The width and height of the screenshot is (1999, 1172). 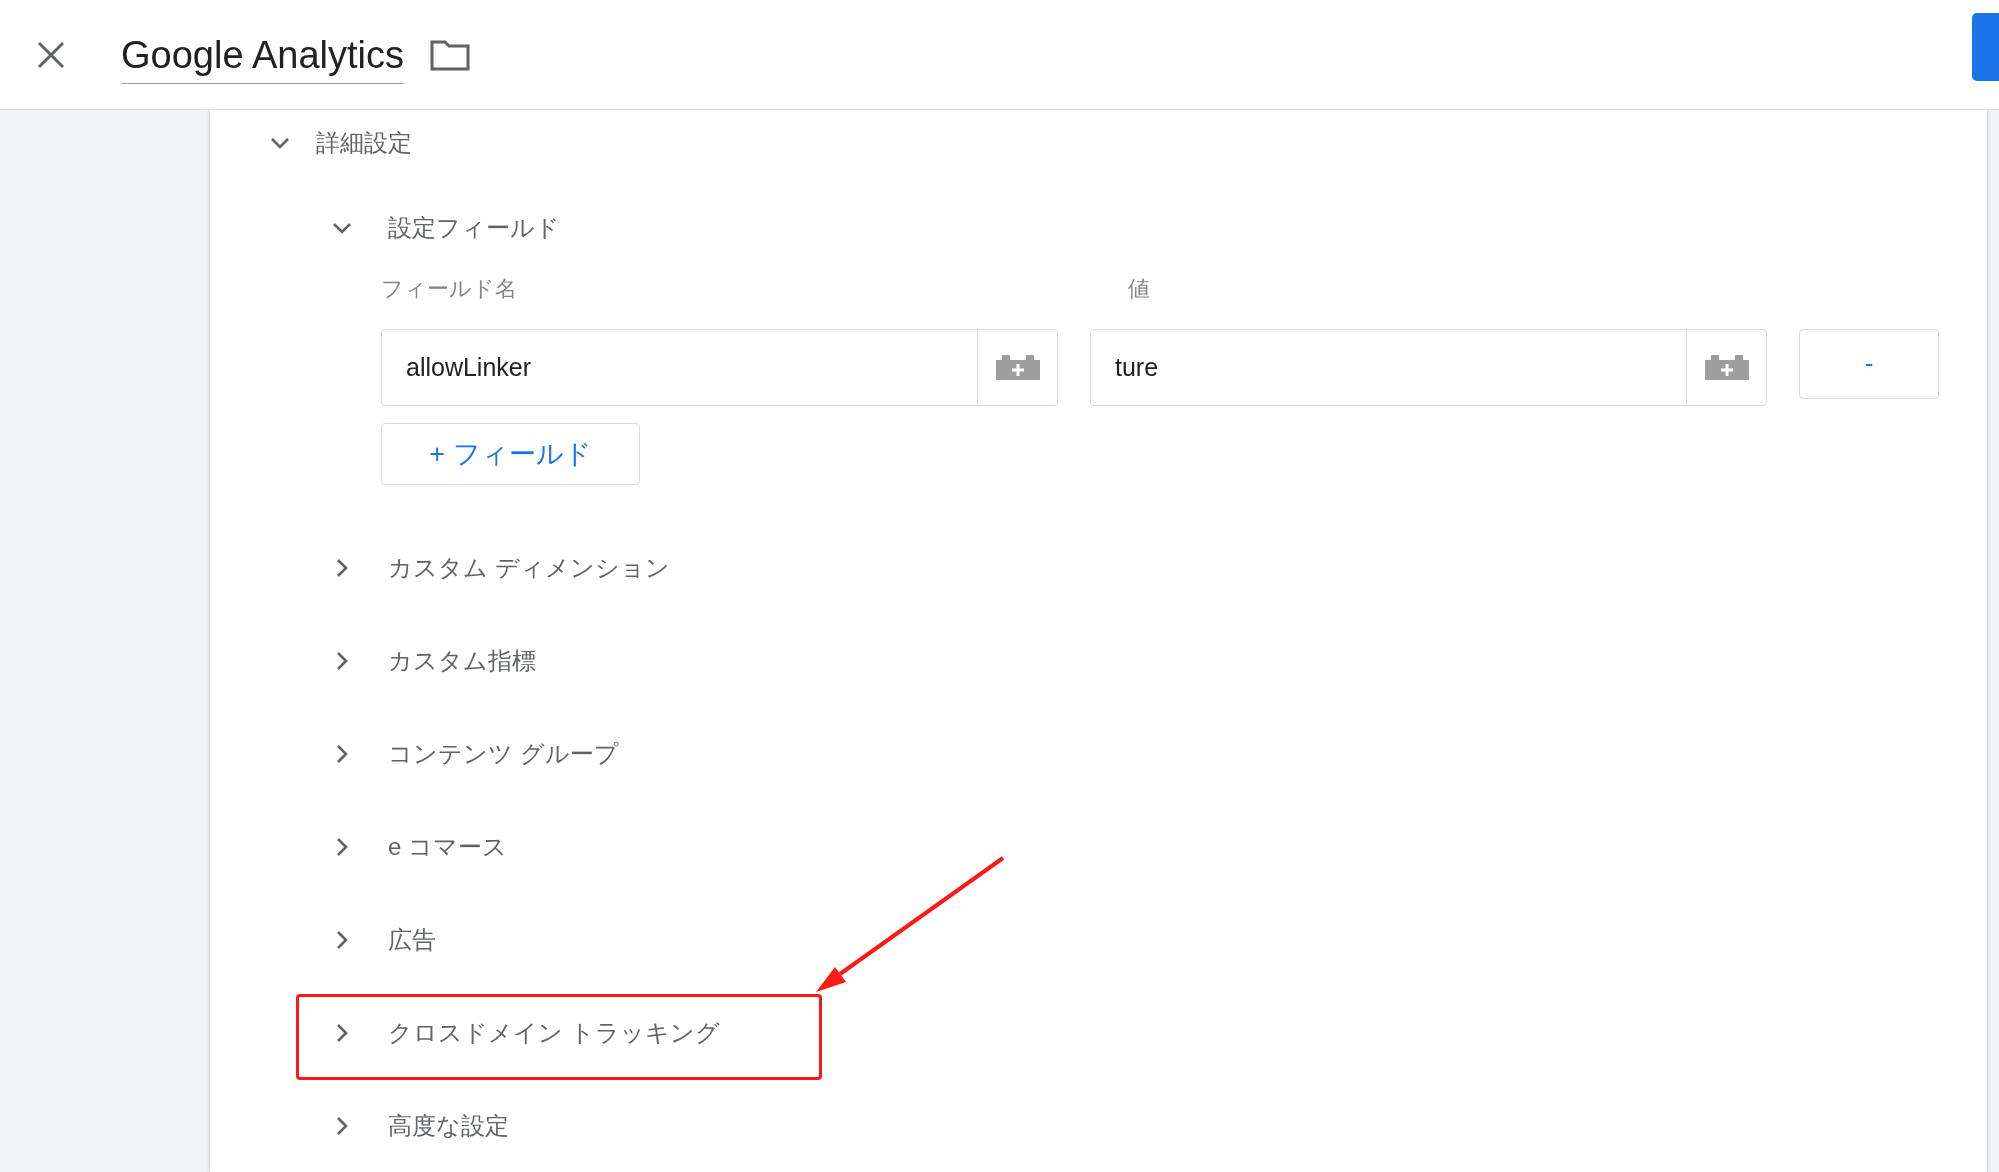 I want to click on section-title: 広告, so click(x=412, y=939).